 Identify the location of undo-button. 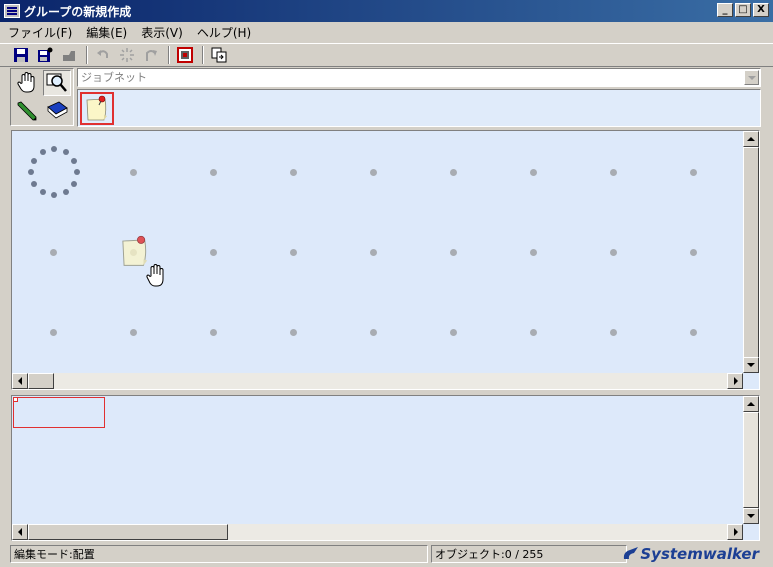
(103, 55).